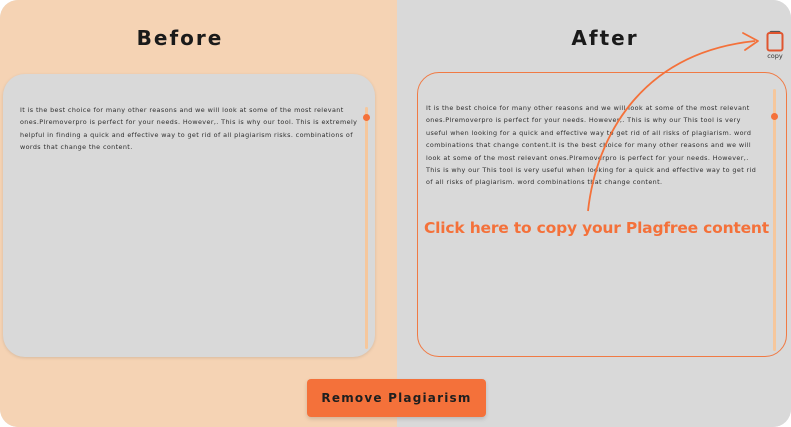 This screenshot has height=427, width=791. Describe the element at coordinates (366, 228) in the screenshot. I see `before-scrollbar` at that location.